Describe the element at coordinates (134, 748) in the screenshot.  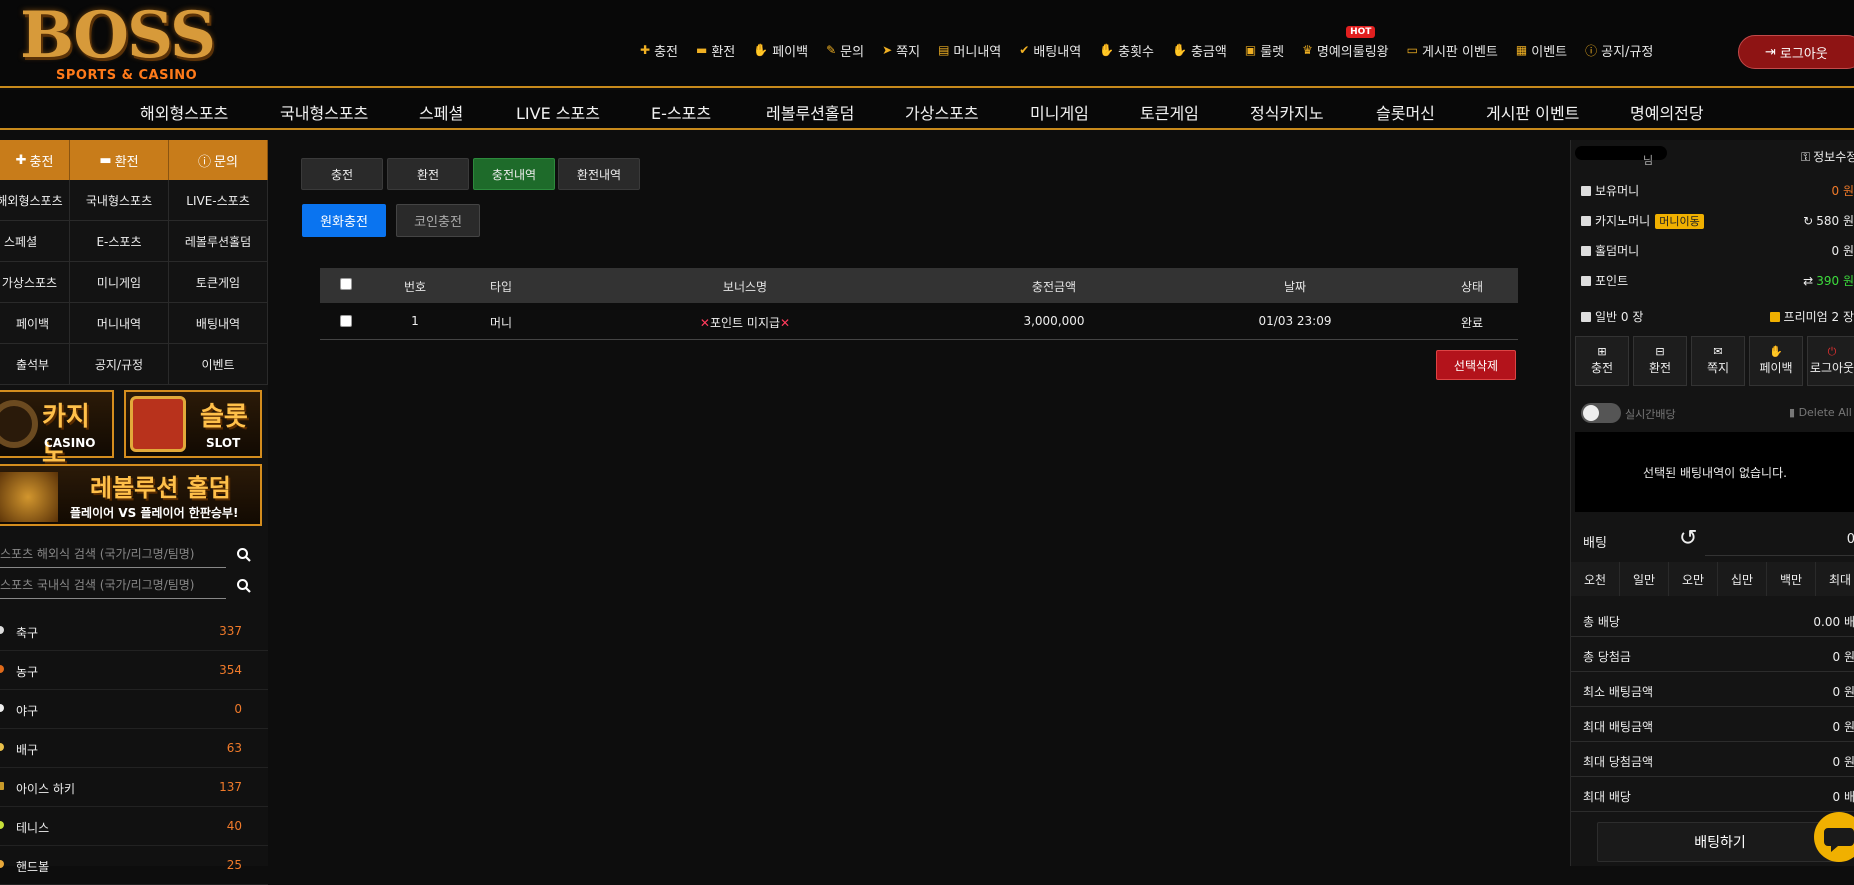
I see `sport-item-volleyball: 배구63` at that location.